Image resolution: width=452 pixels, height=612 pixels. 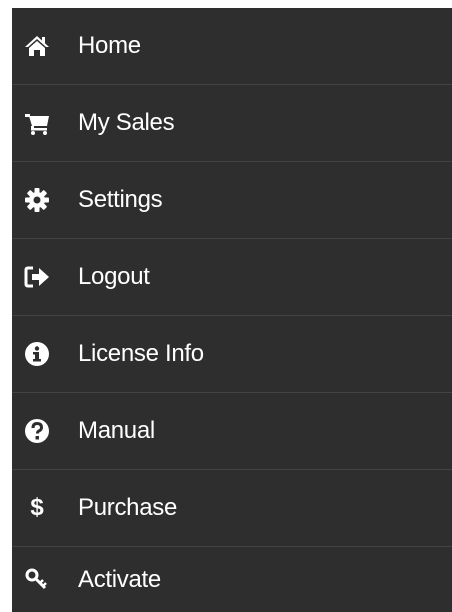 What do you see at coordinates (109, 45) in the screenshot?
I see `menu-item-label: Home` at bounding box center [109, 45].